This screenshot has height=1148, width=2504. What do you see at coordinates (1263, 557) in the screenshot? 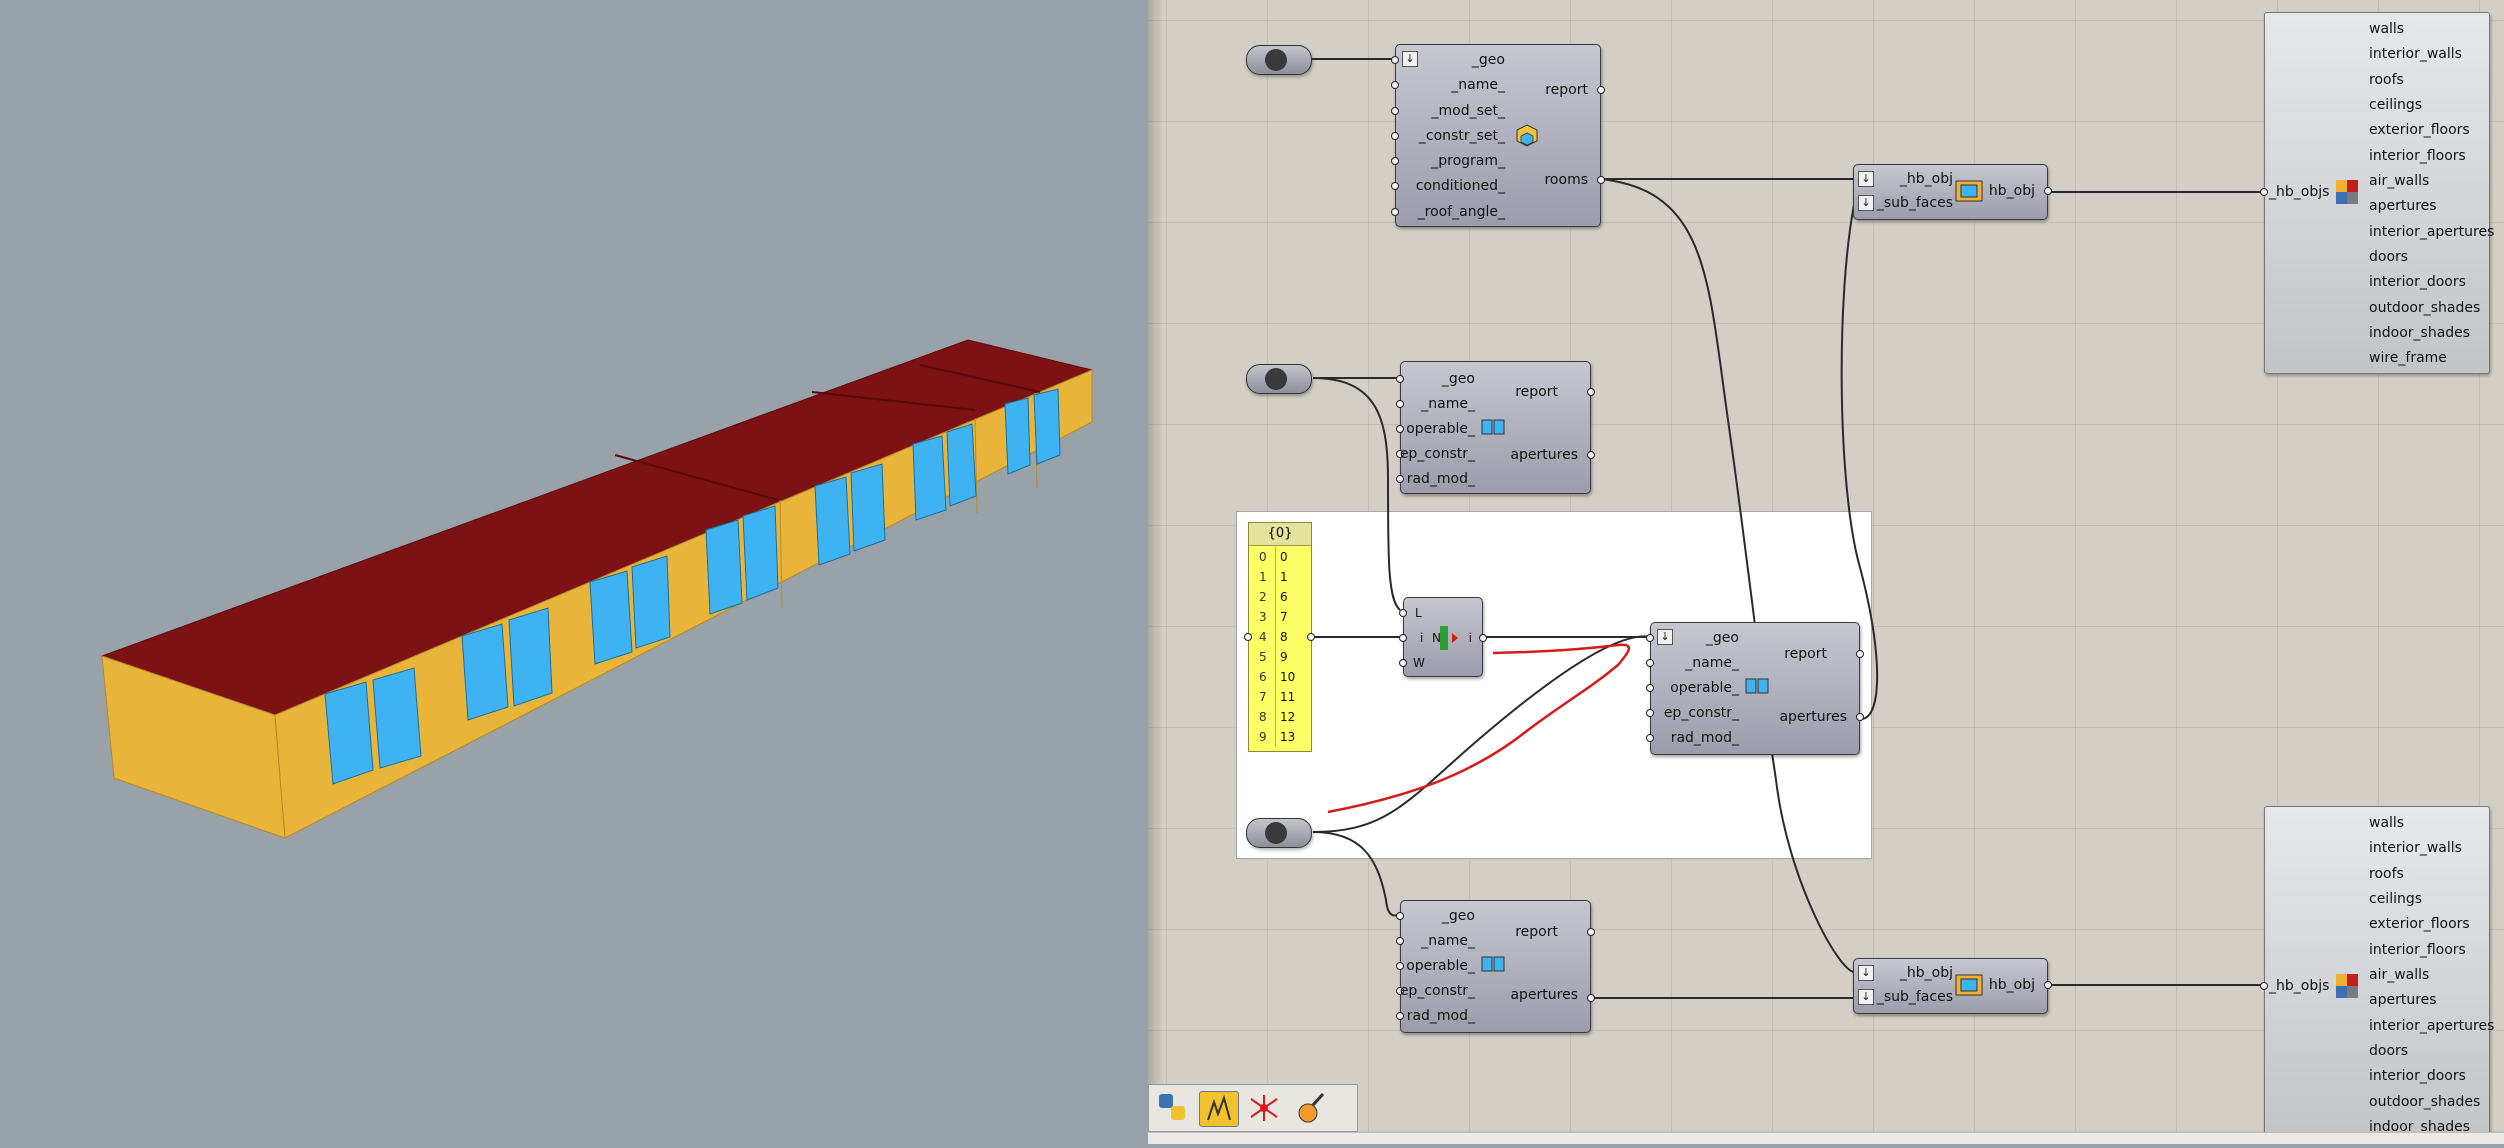
I see `row-index: 0` at bounding box center [1263, 557].